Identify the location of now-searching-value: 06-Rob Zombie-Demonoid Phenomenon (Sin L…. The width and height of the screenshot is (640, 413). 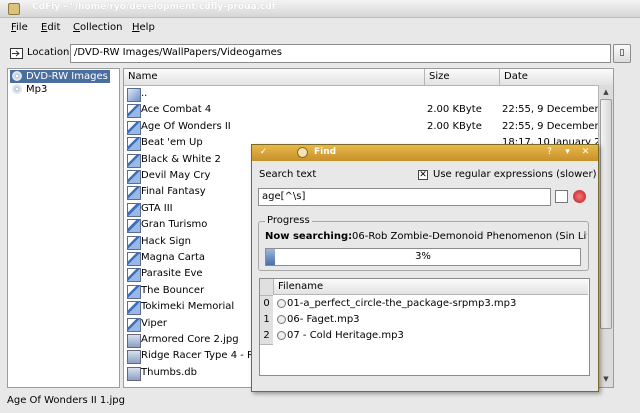
(469, 236).